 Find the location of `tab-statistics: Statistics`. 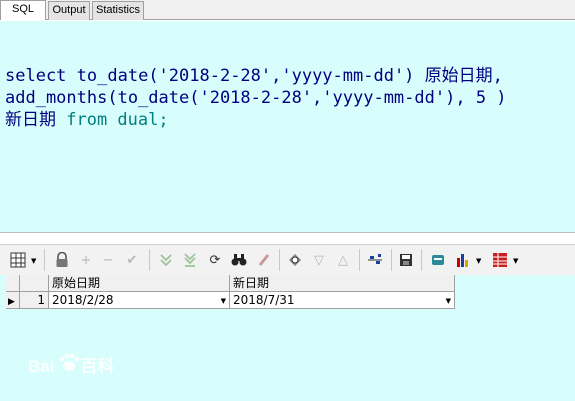

tab-statistics: Statistics is located at coordinates (118, 10).